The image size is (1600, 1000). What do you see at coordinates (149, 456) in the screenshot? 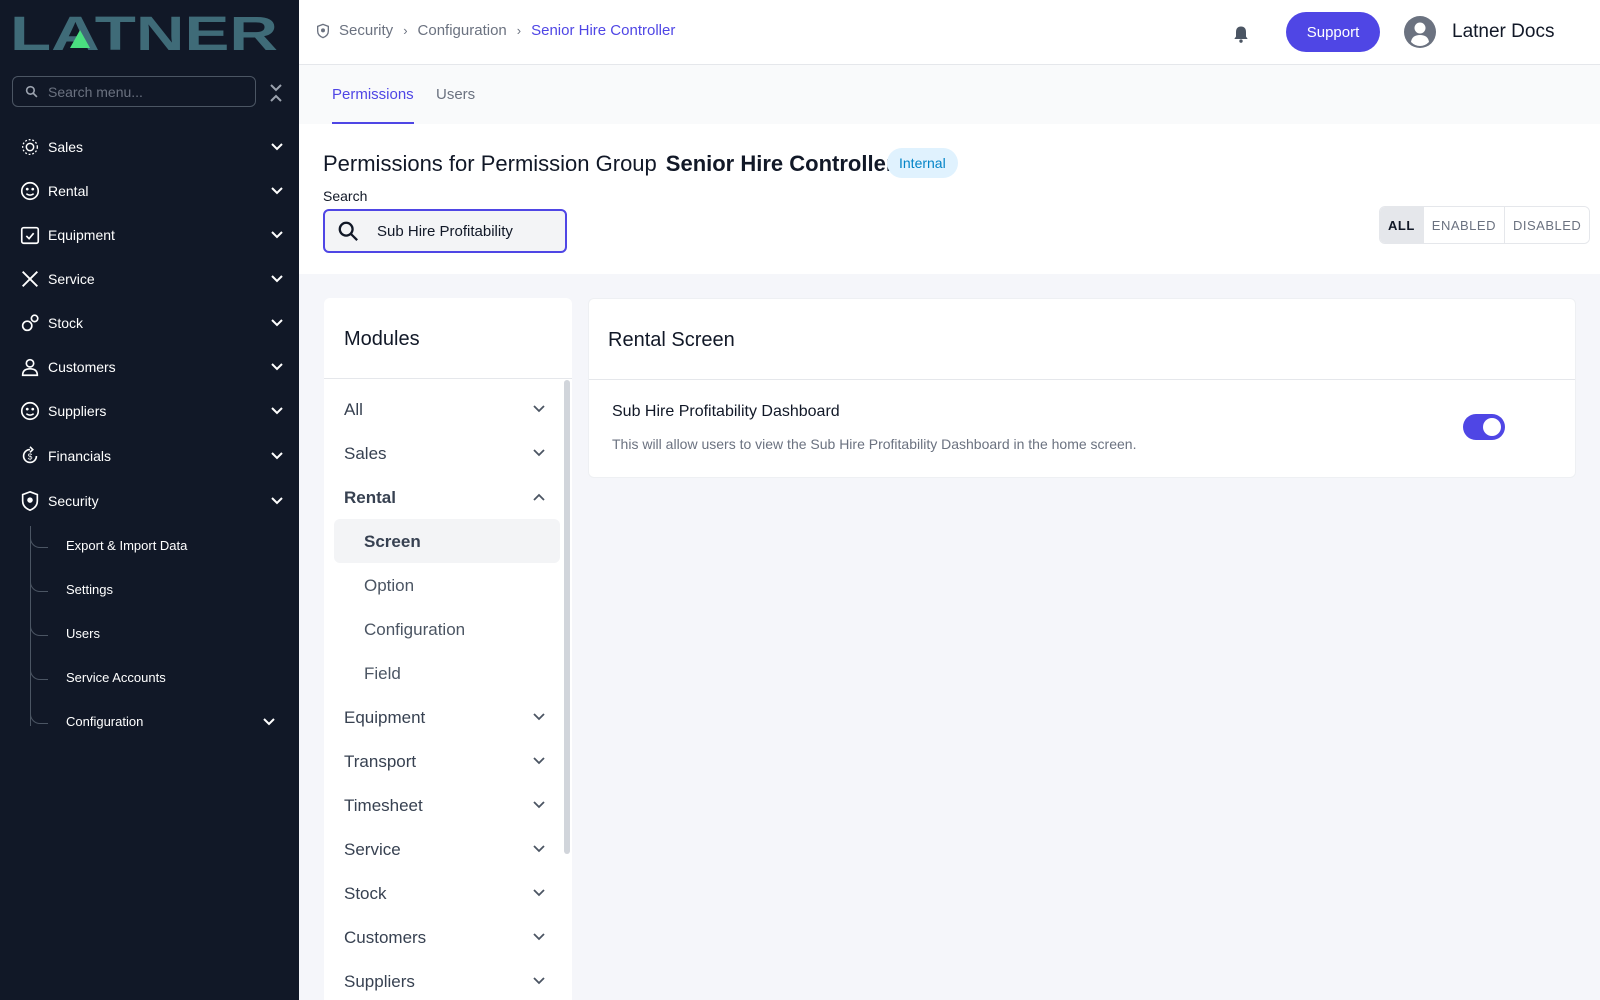
I see `sidebar-item-financials: $ Financials` at bounding box center [149, 456].